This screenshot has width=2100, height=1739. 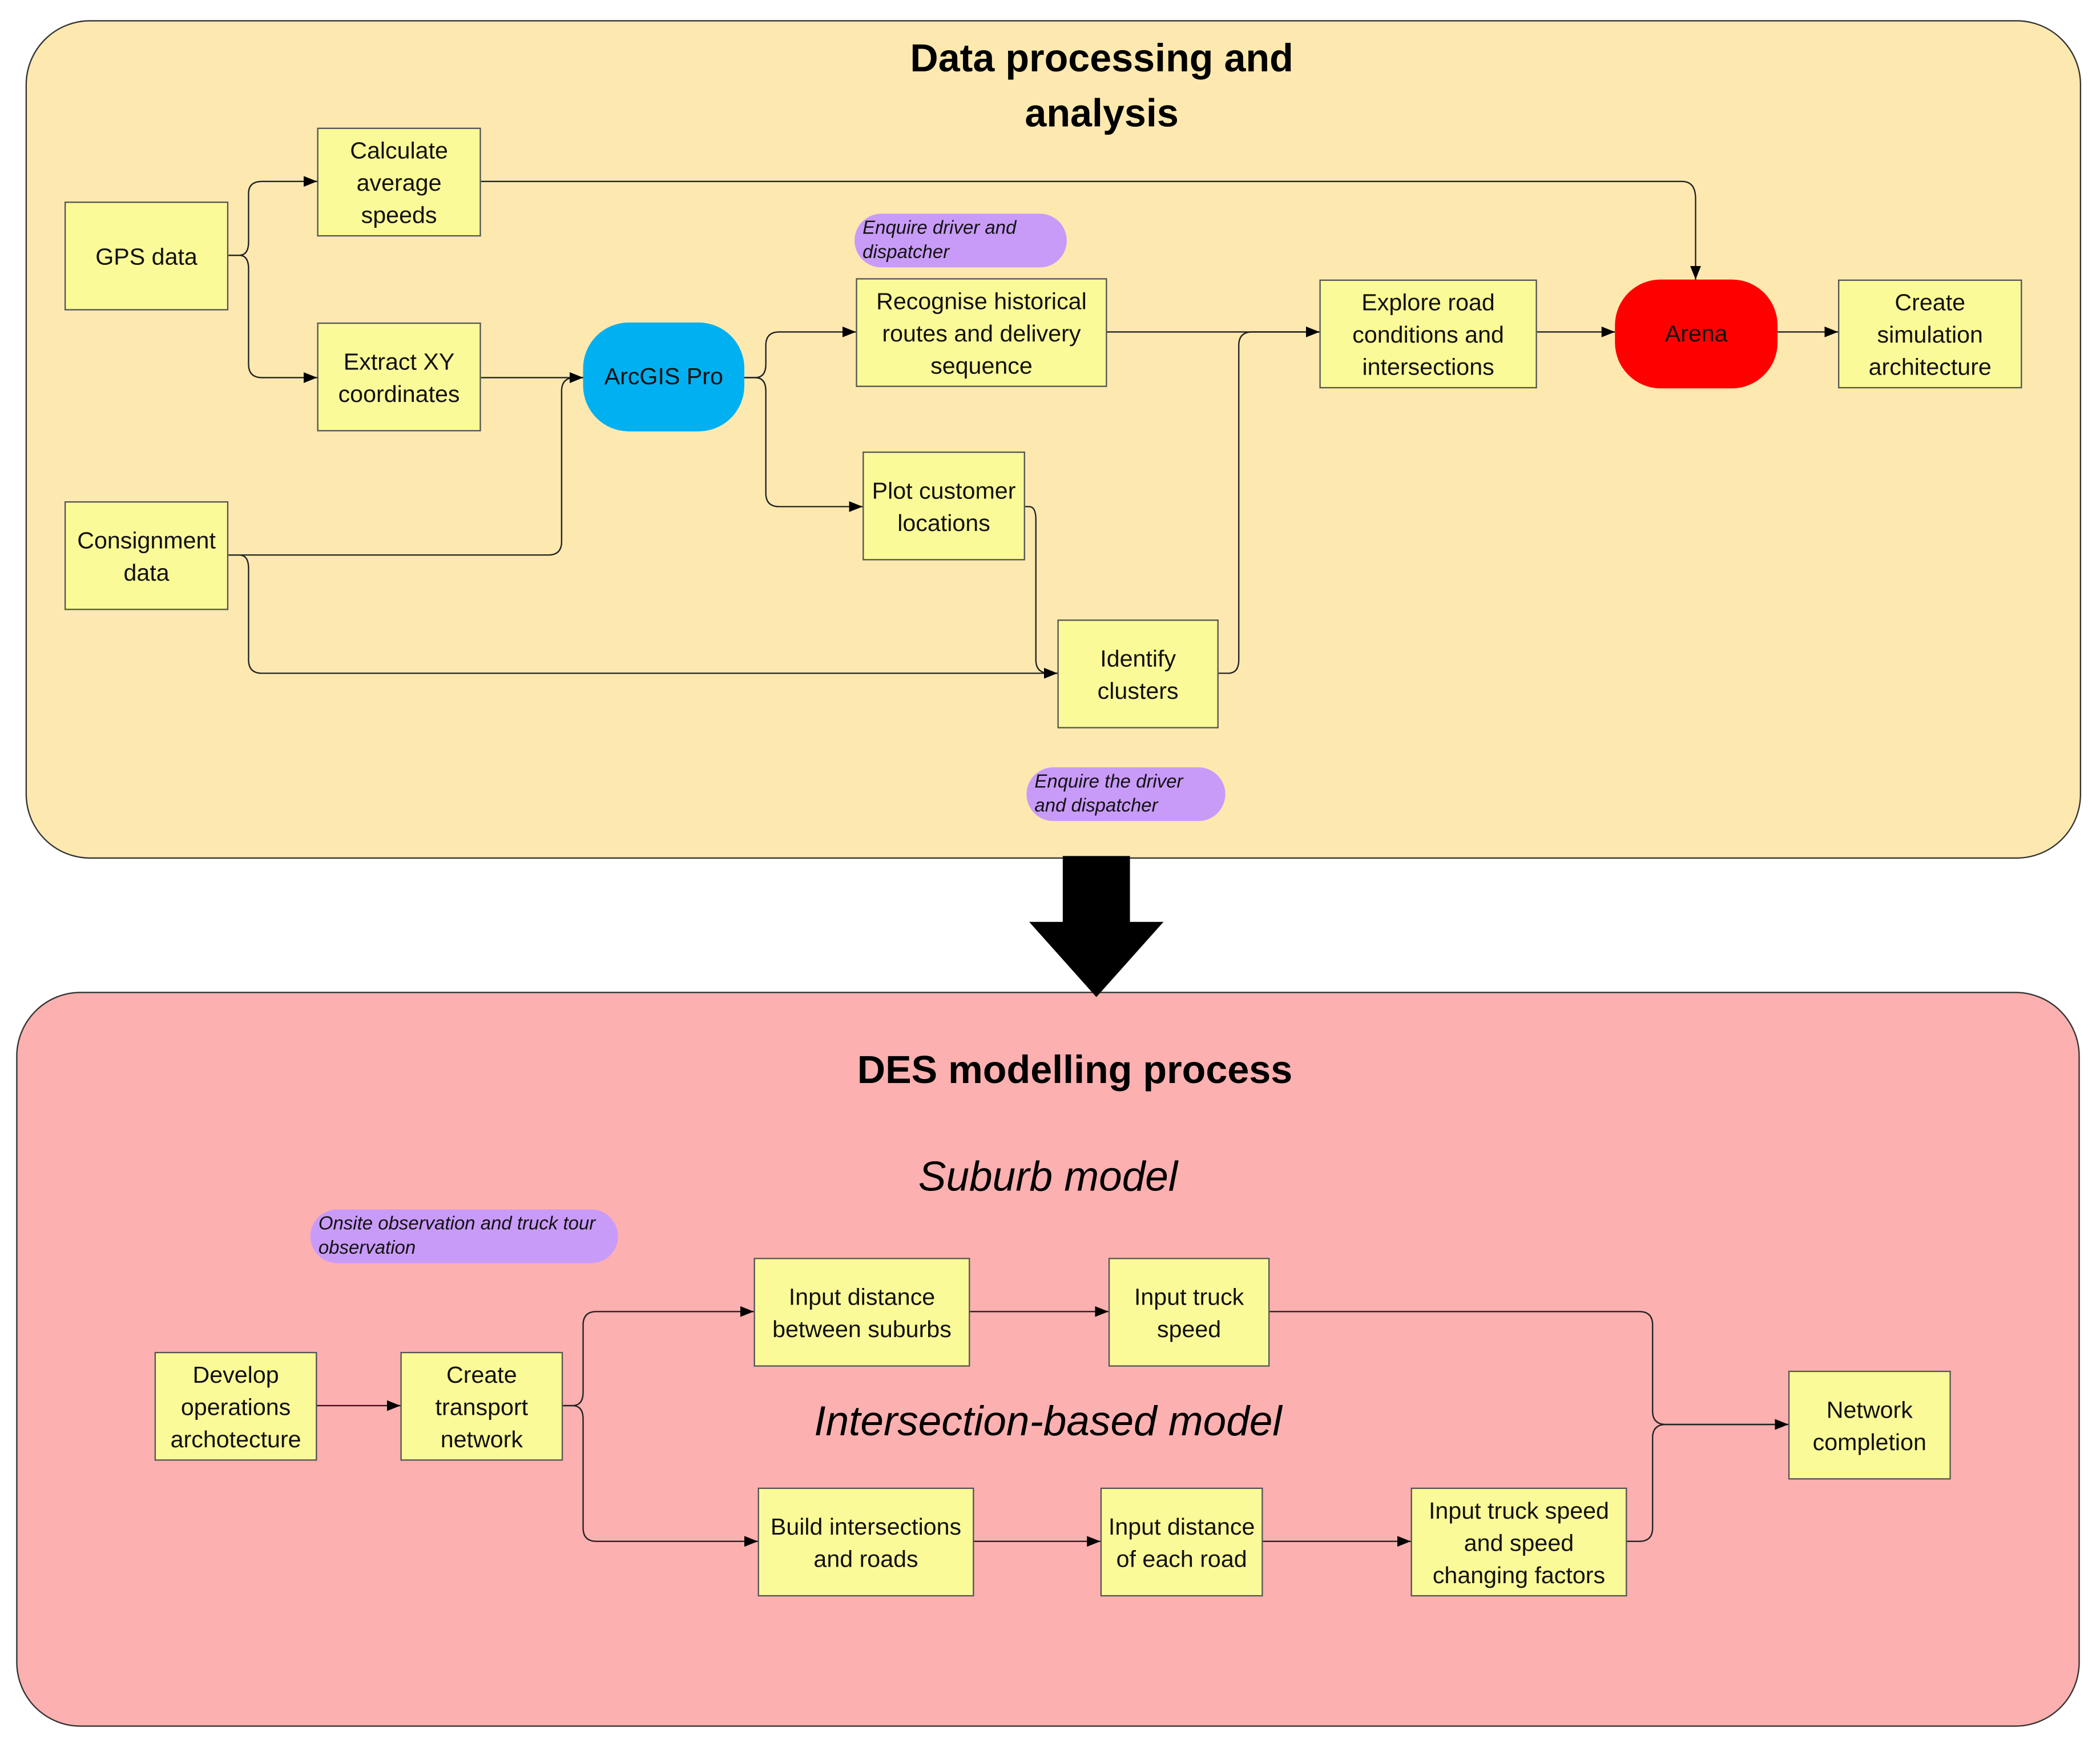 What do you see at coordinates (658, 1356) in the screenshot?
I see `edge-create-suburbs` at bounding box center [658, 1356].